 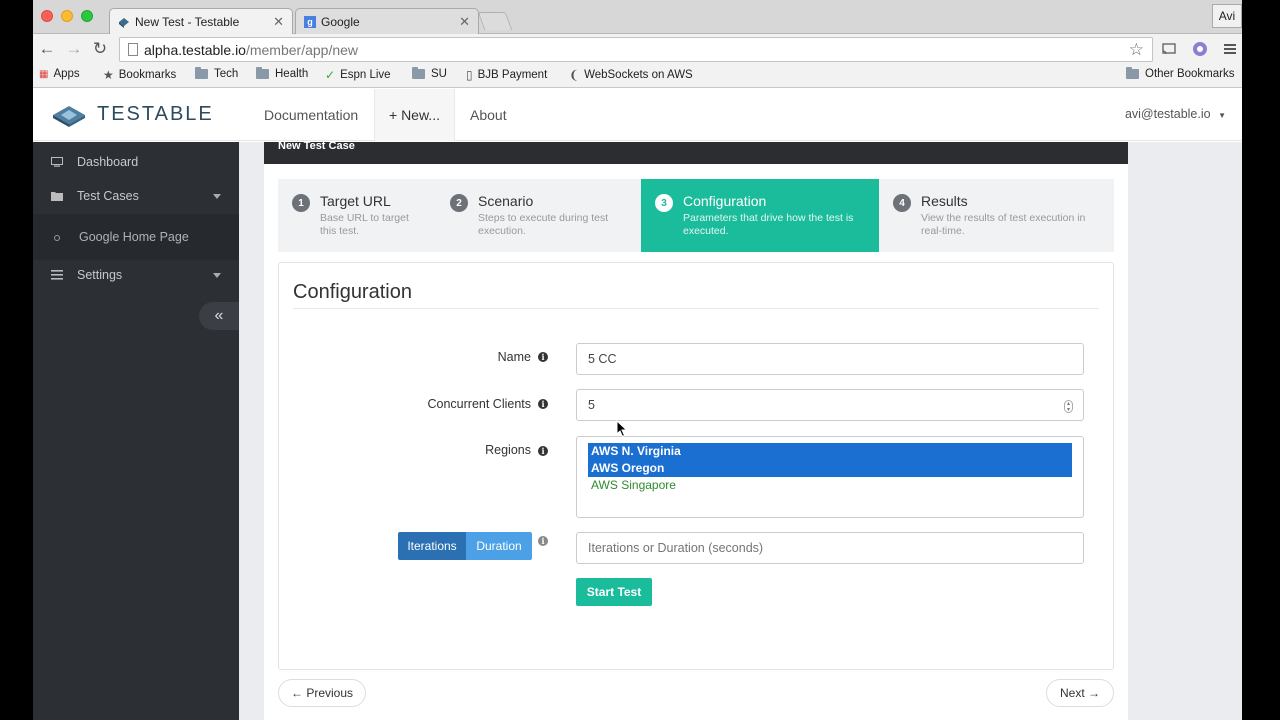 I want to click on bookmark-icon: ✓, so click(x=330, y=75).